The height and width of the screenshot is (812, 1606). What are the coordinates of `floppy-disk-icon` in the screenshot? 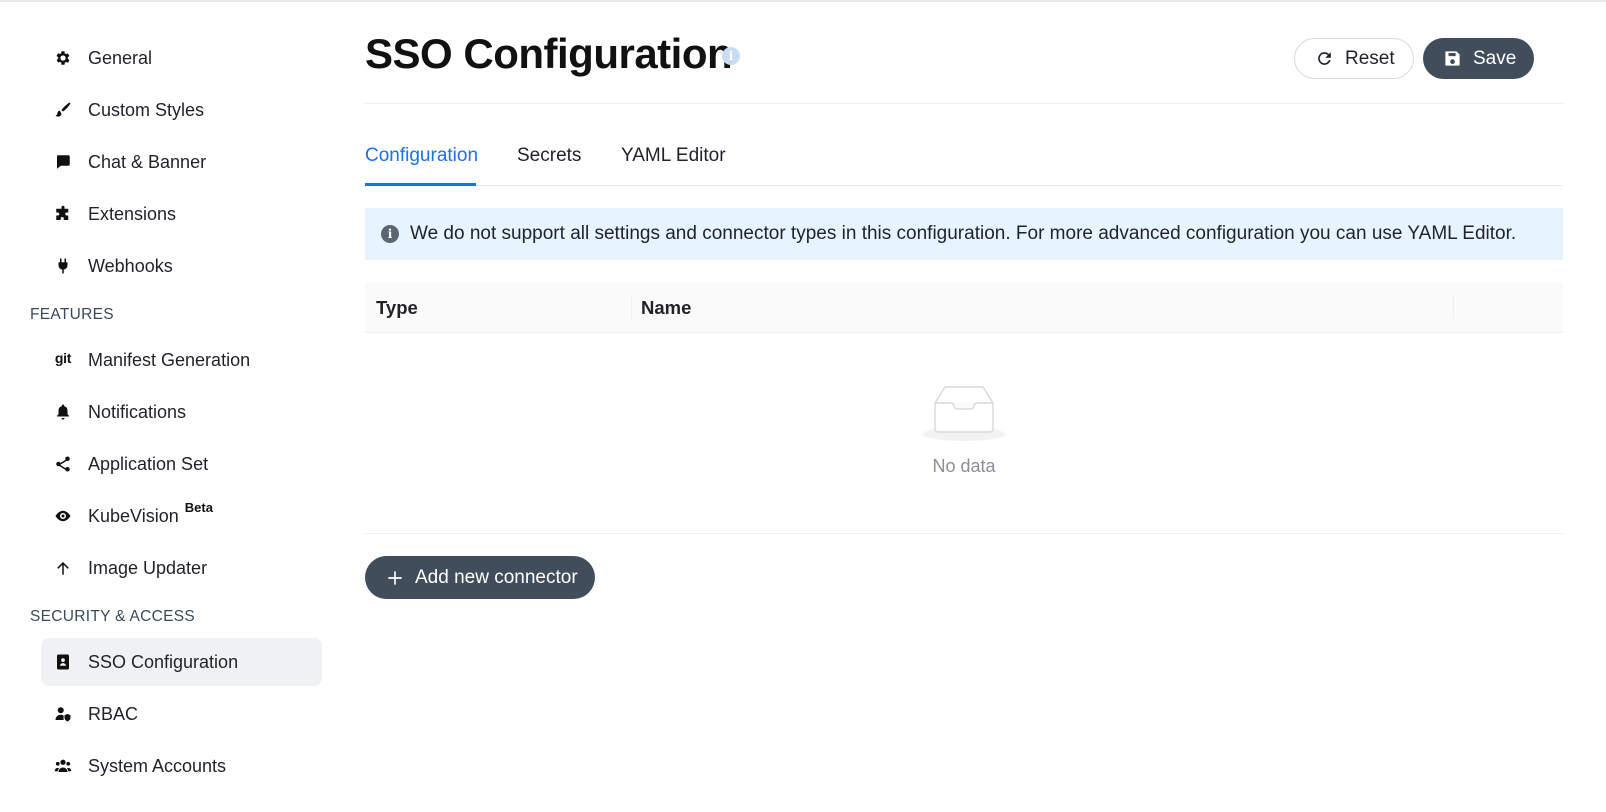 It's located at (1452, 58).